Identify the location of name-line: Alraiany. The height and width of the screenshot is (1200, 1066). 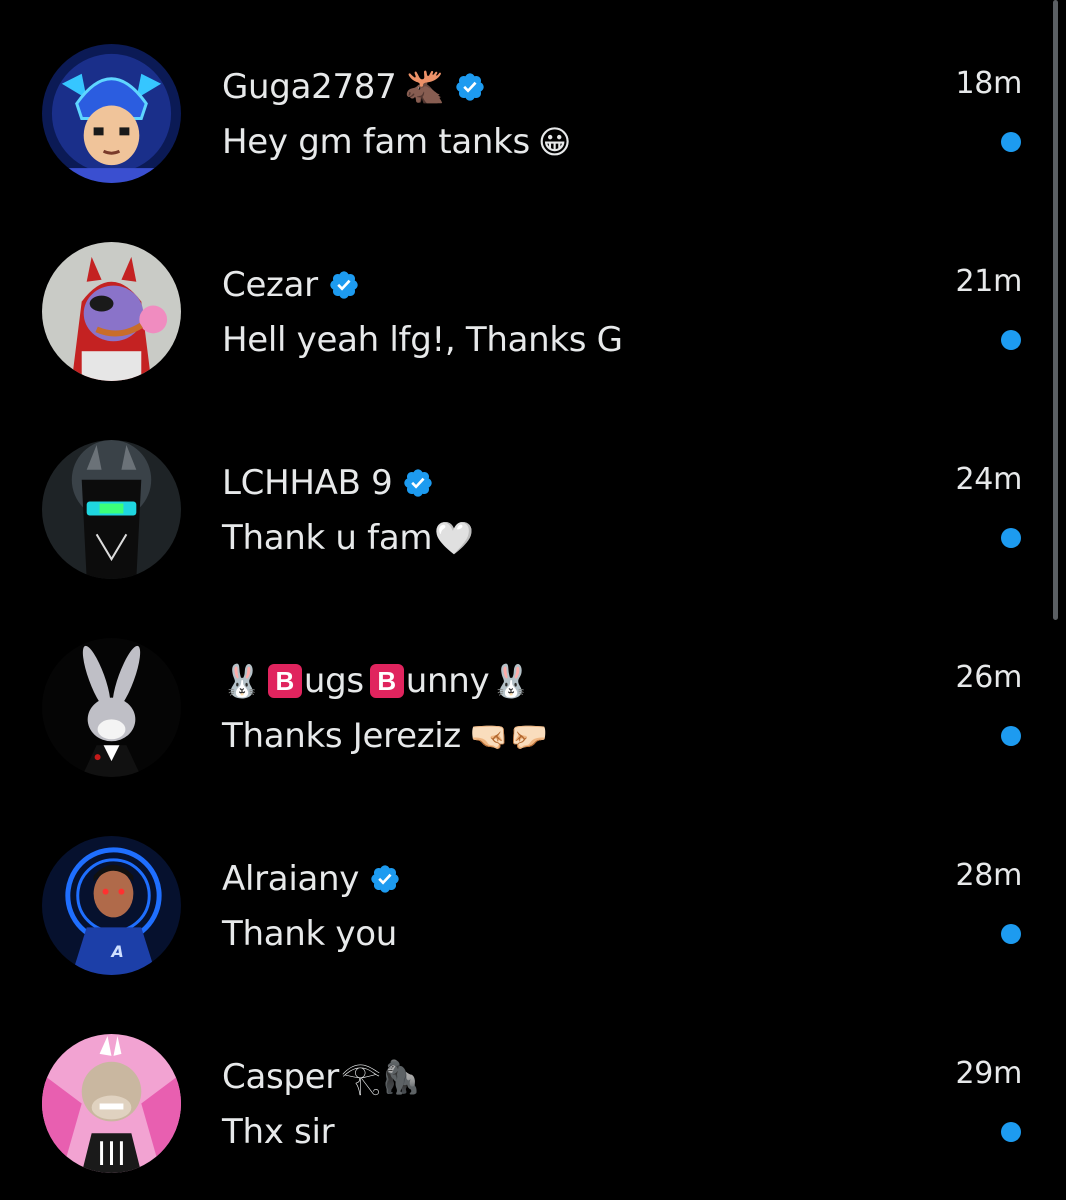
(311, 879).